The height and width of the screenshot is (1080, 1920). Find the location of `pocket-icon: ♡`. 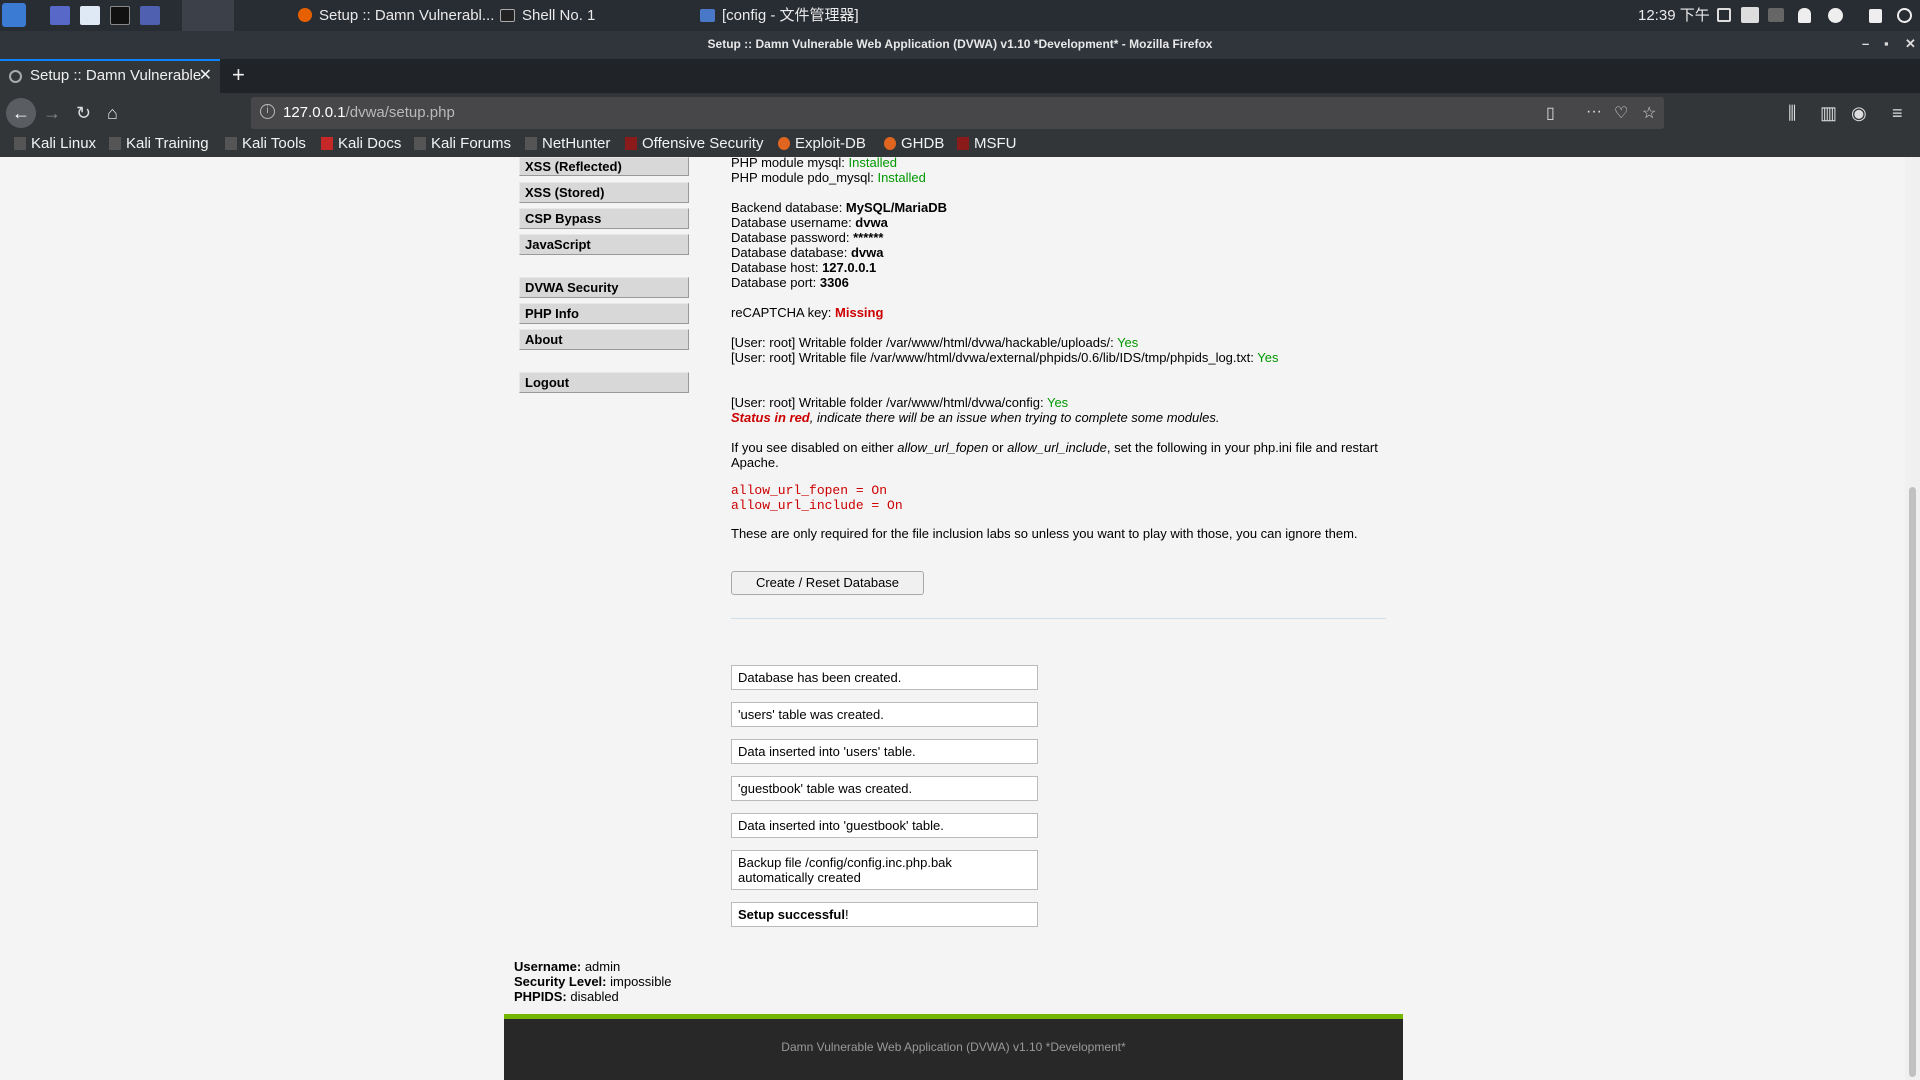

pocket-icon: ♡ is located at coordinates (1621, 113).